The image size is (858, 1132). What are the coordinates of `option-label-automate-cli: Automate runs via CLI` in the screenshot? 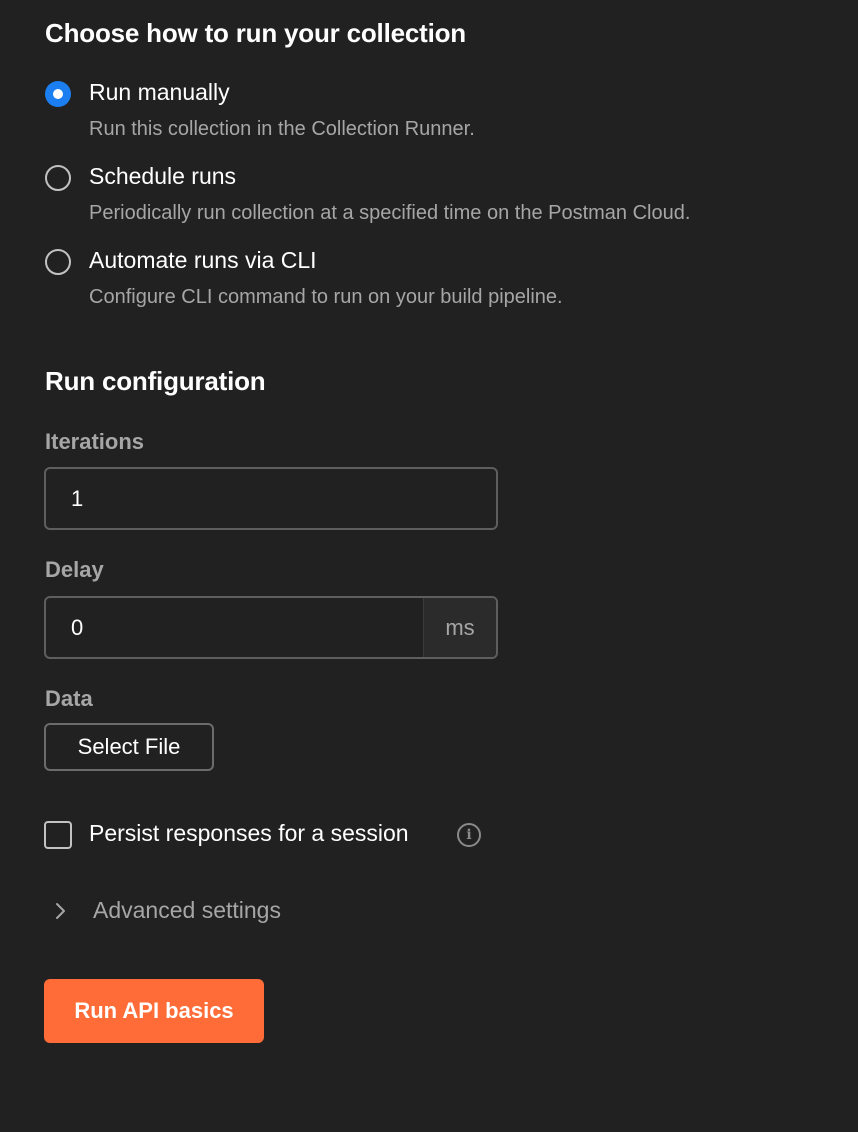 It's located at (203, 260).